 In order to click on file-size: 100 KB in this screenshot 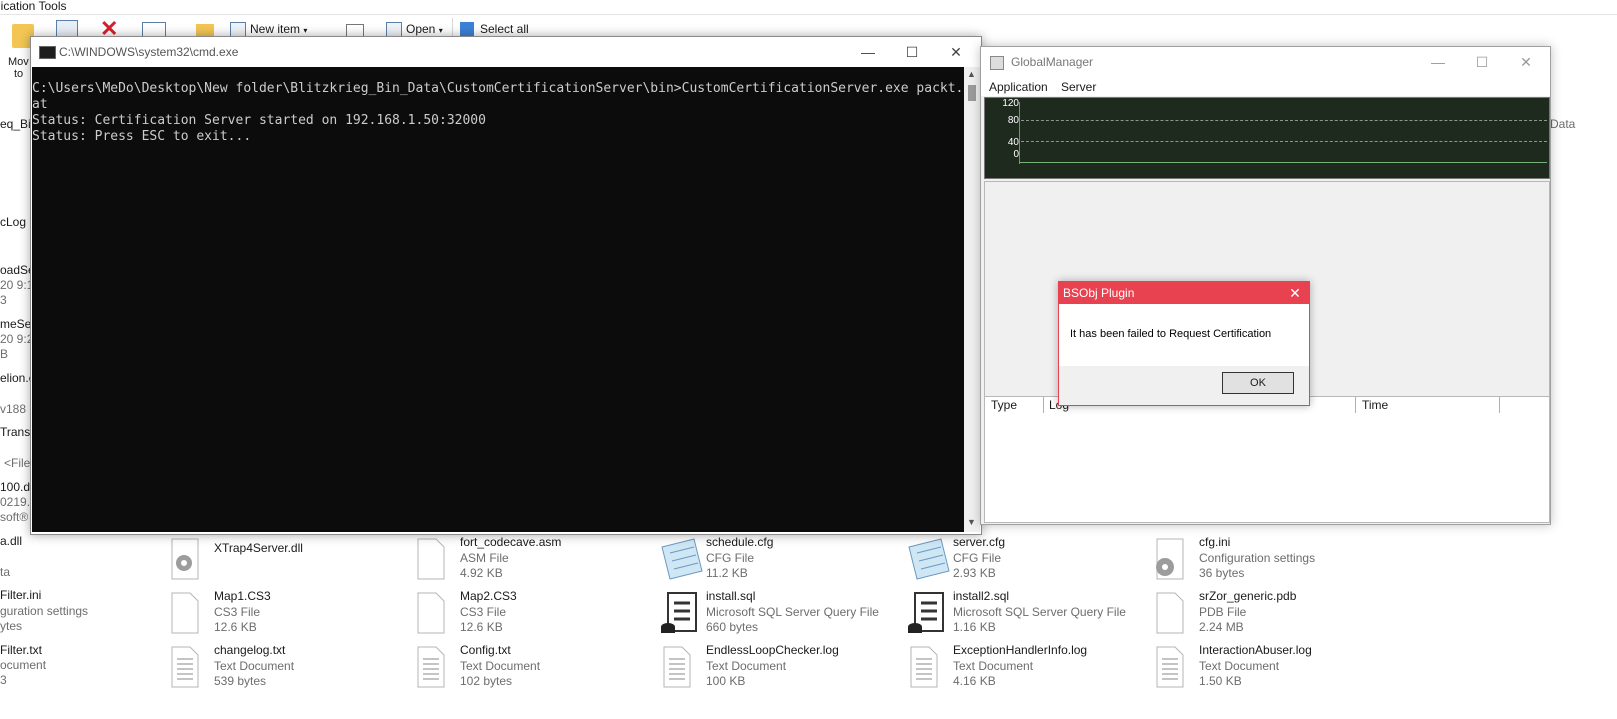, I will do `click(726, 681)`.